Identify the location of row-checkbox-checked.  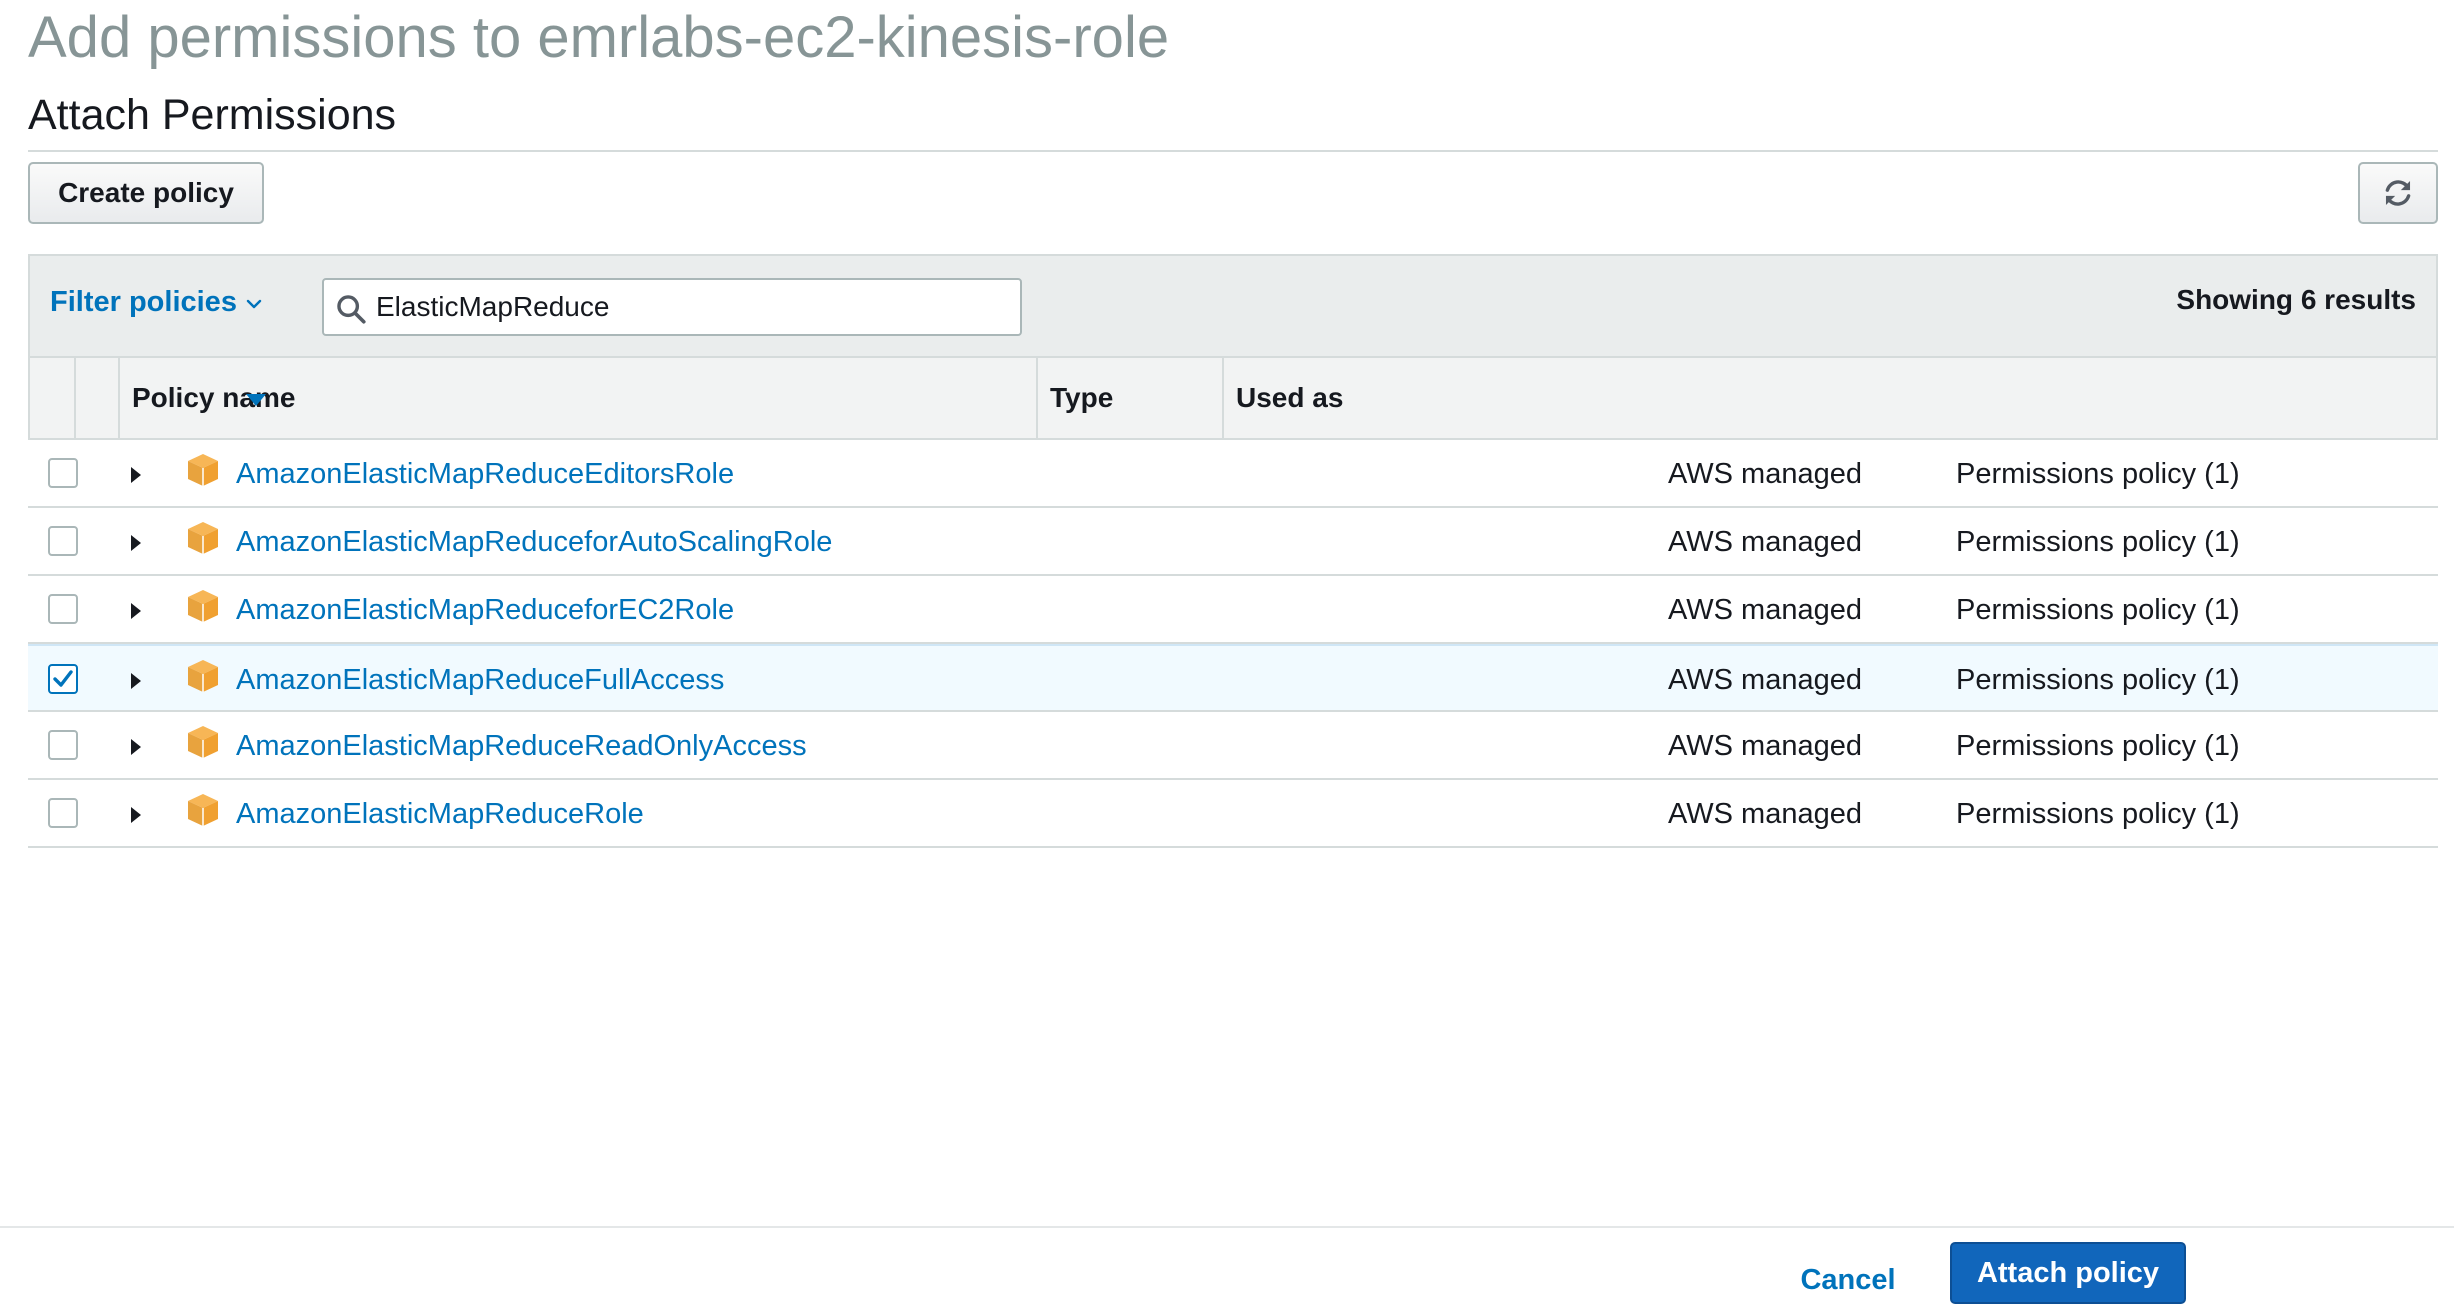
(63, 679).